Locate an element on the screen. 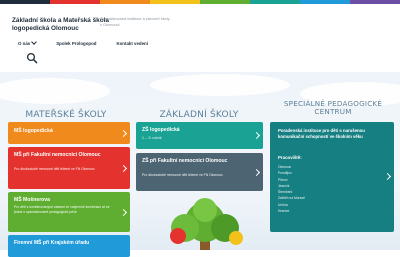 The height and width of the screenshot is (257, 400). column-title-spc: Speciálně pedagogické centrum is located at coordinates (333, 108).